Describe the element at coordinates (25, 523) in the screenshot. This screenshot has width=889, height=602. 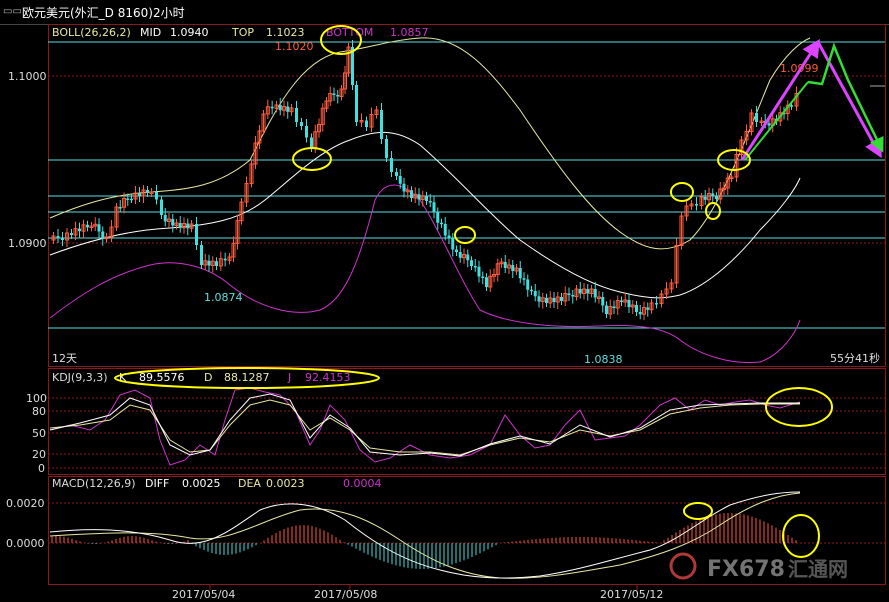
I see `macd-axis: 0.0020 0.0000` at that location.